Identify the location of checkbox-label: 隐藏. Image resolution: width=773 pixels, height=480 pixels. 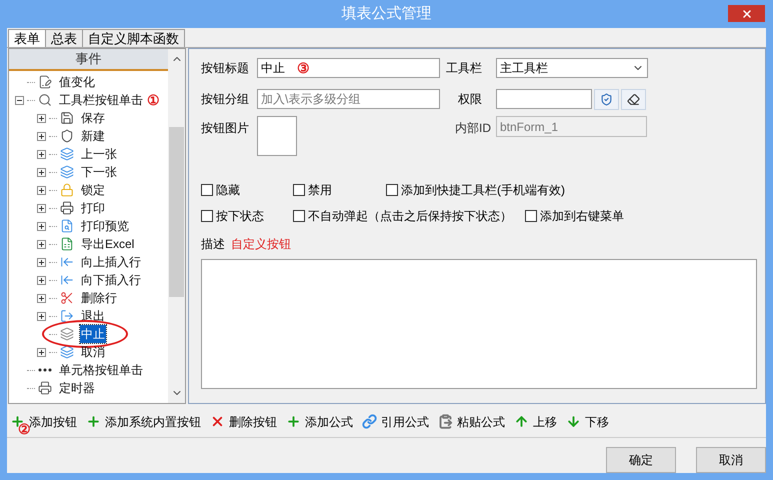
(228, 190).